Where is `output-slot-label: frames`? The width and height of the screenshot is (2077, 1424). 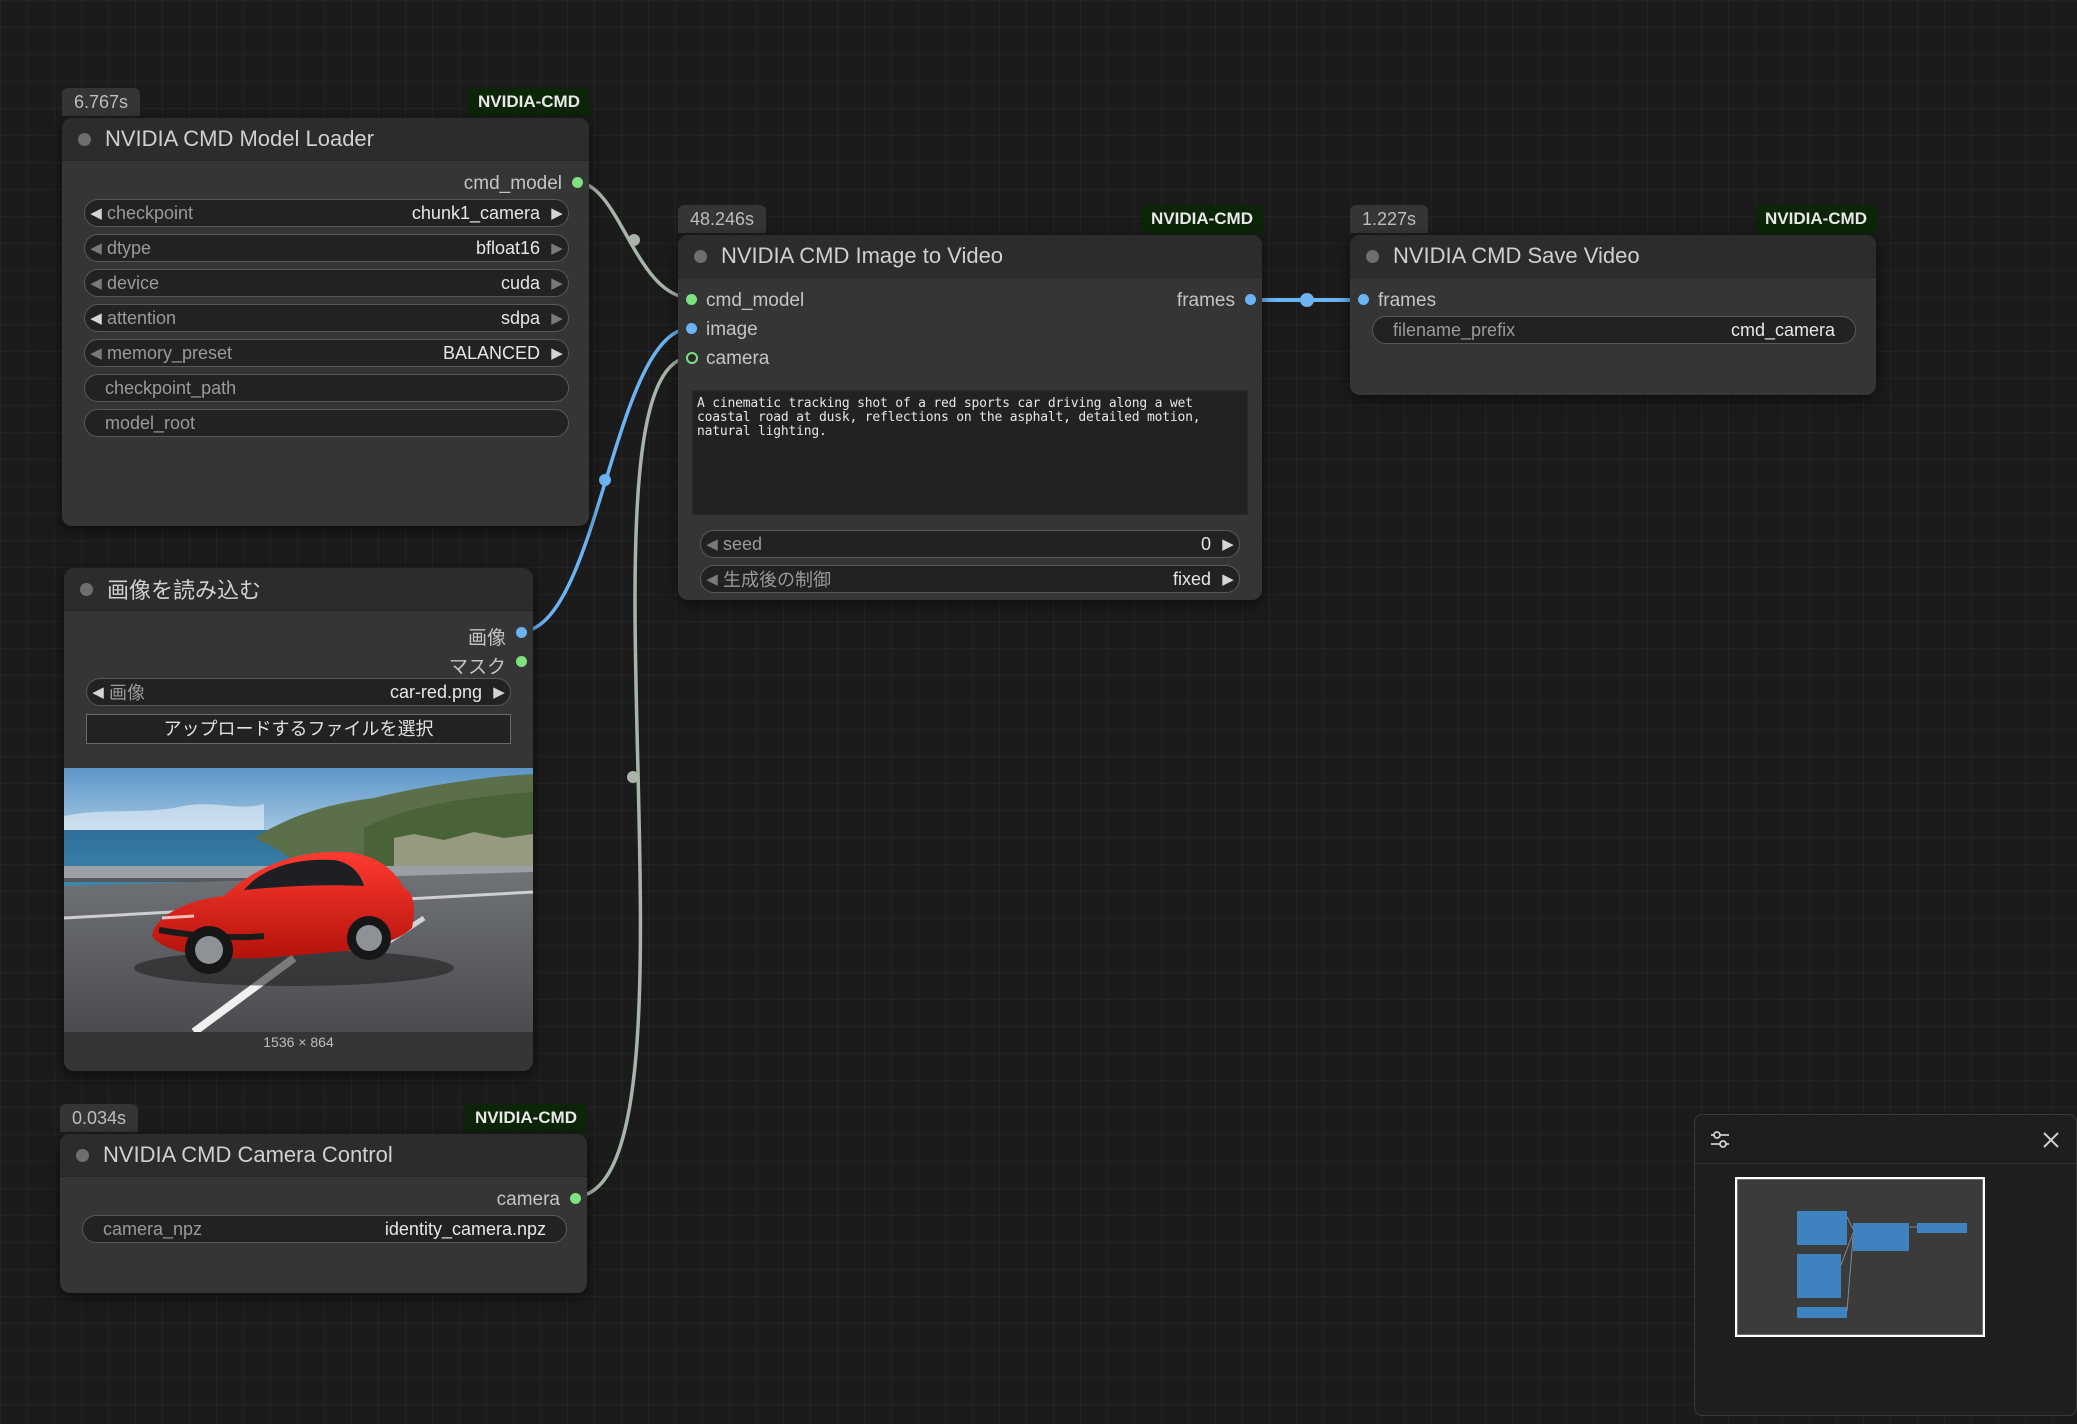 output-slot-label: frames is located at coordinates (1205, 300).